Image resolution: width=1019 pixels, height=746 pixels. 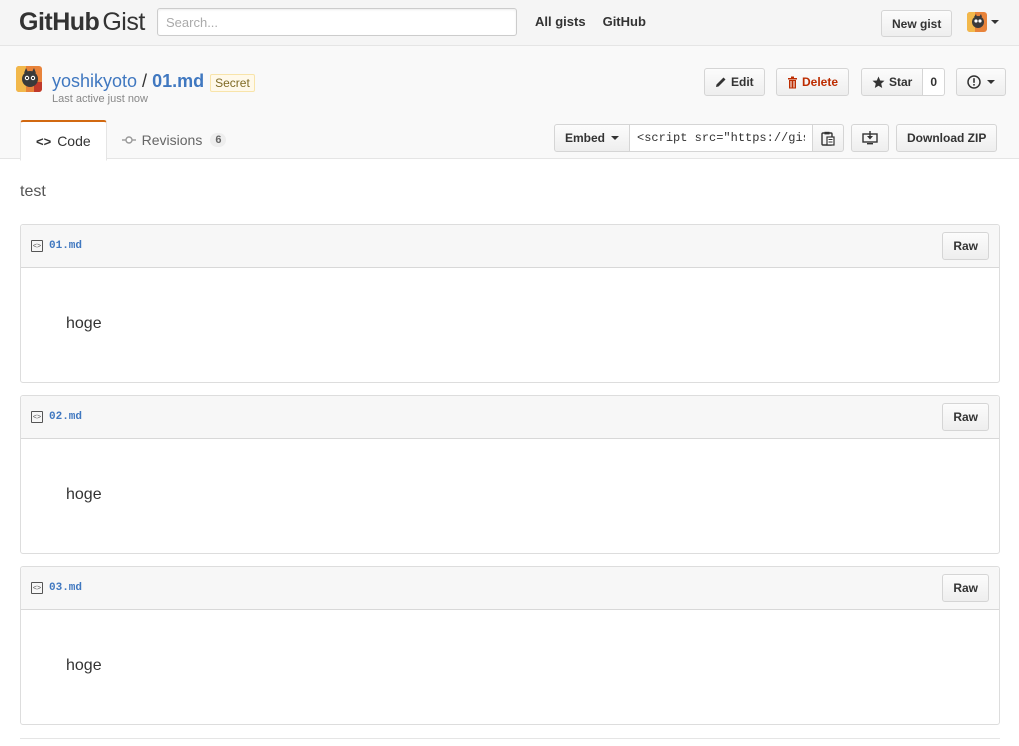 What do you see at coordinates (178, 81) in the screenshot?
I see `gist-name-link: 01.md` at bounding box center [178, 81].